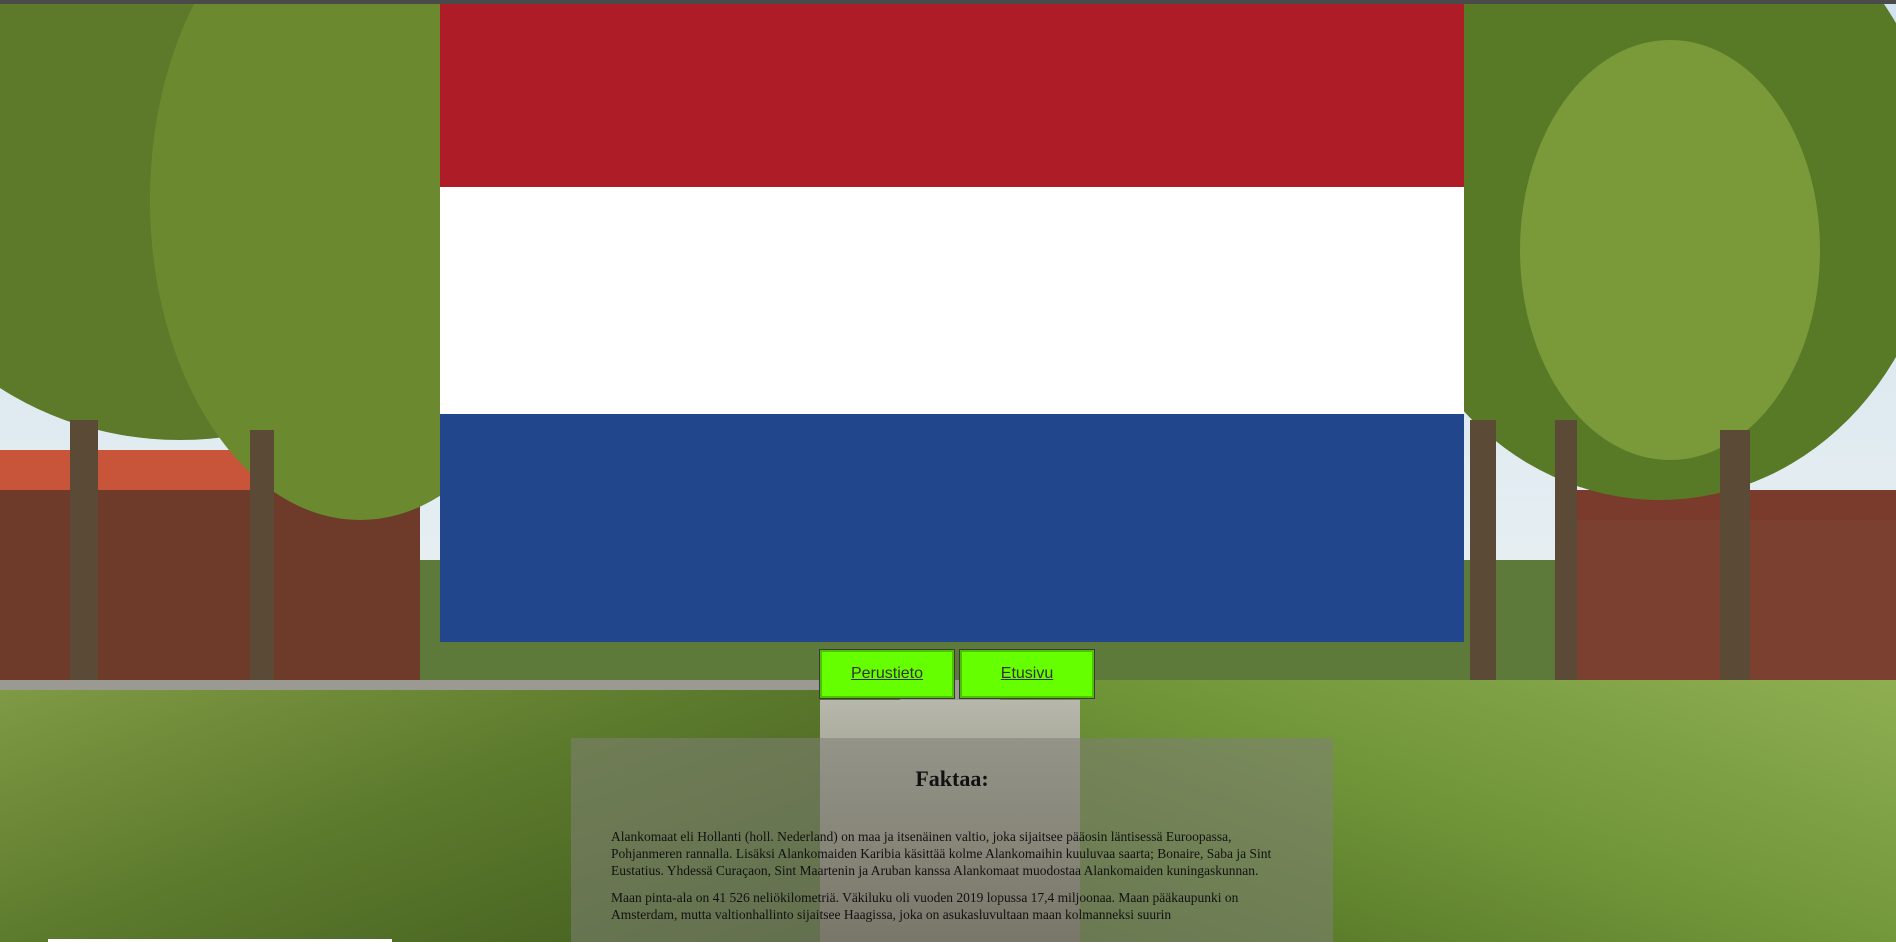 Image resolution: width=1896 pixels, height=942 pixels. I want to click on flag-blue-stripe, so click(952, 528).